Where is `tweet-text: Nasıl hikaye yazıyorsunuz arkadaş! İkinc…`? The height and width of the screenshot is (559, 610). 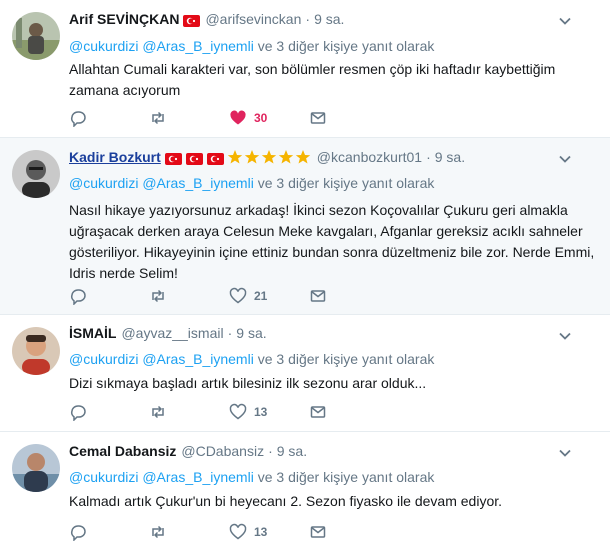
tweet-text: Nasıl hikaye yazıyorsunuz arkadaş! İkinc… is located at coordinates (332, 241).